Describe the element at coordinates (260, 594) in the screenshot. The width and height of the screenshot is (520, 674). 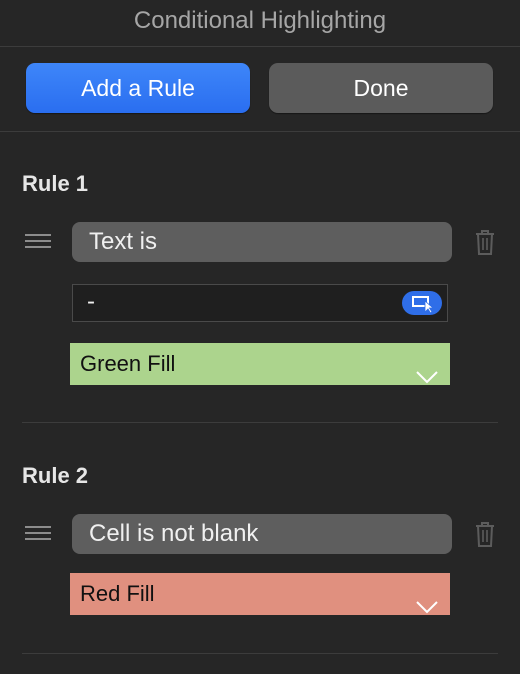
I see `rule-2-style-select: Red Fill` at that location.